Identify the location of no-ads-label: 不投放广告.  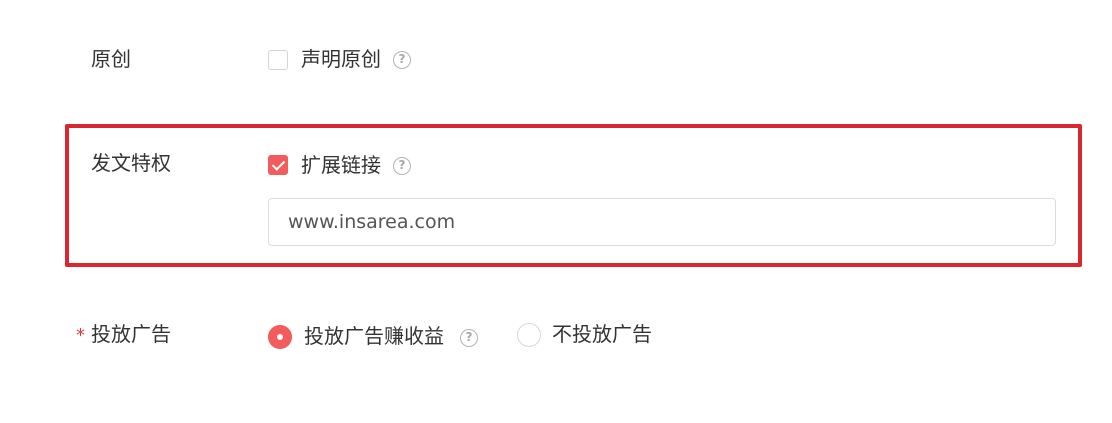
(602, 334).